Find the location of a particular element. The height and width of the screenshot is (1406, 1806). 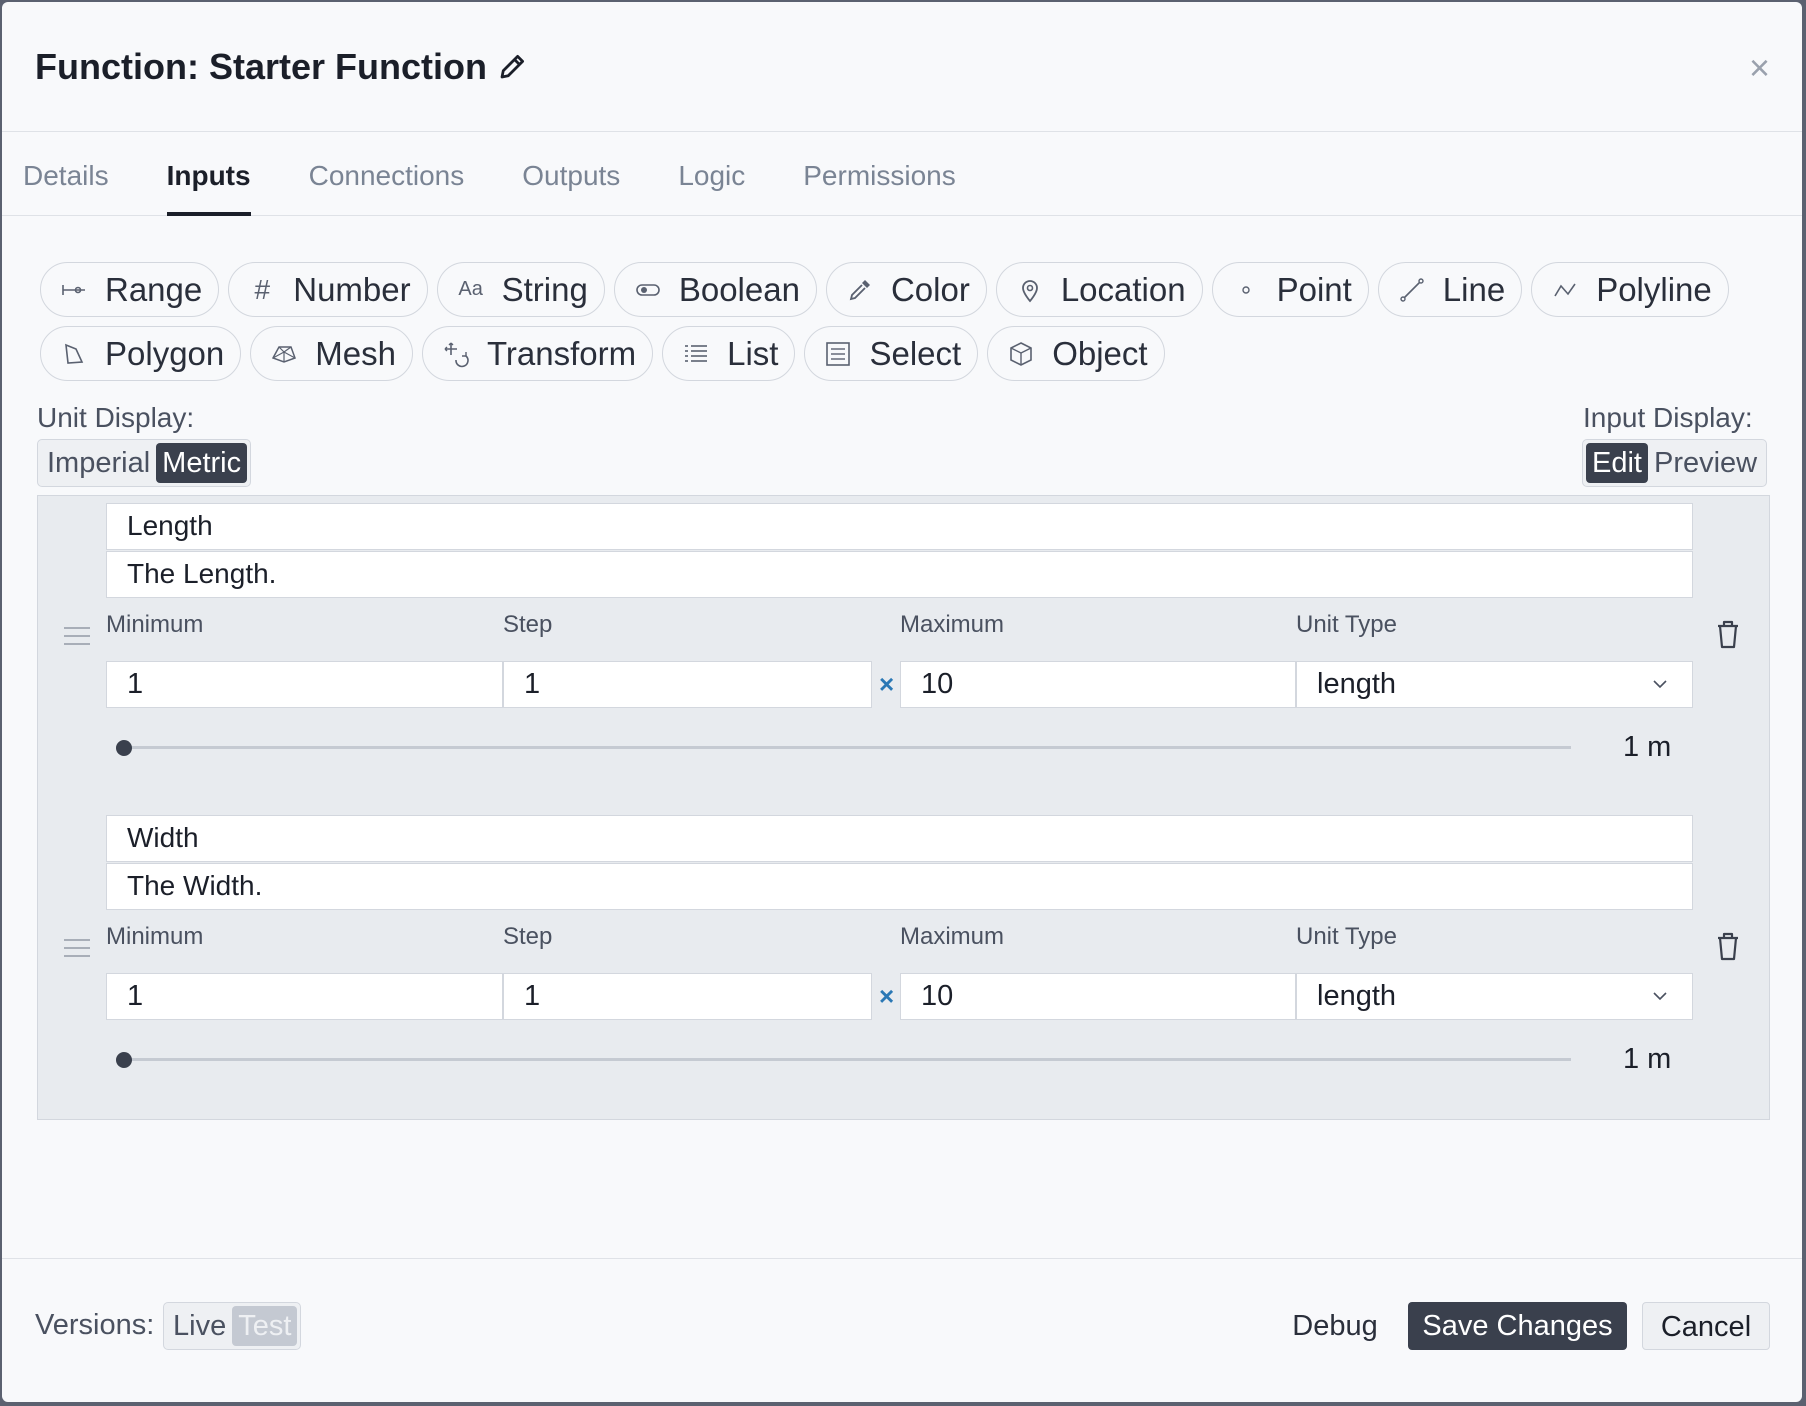

eyedropper-icon is located at coordinates (860, 290).